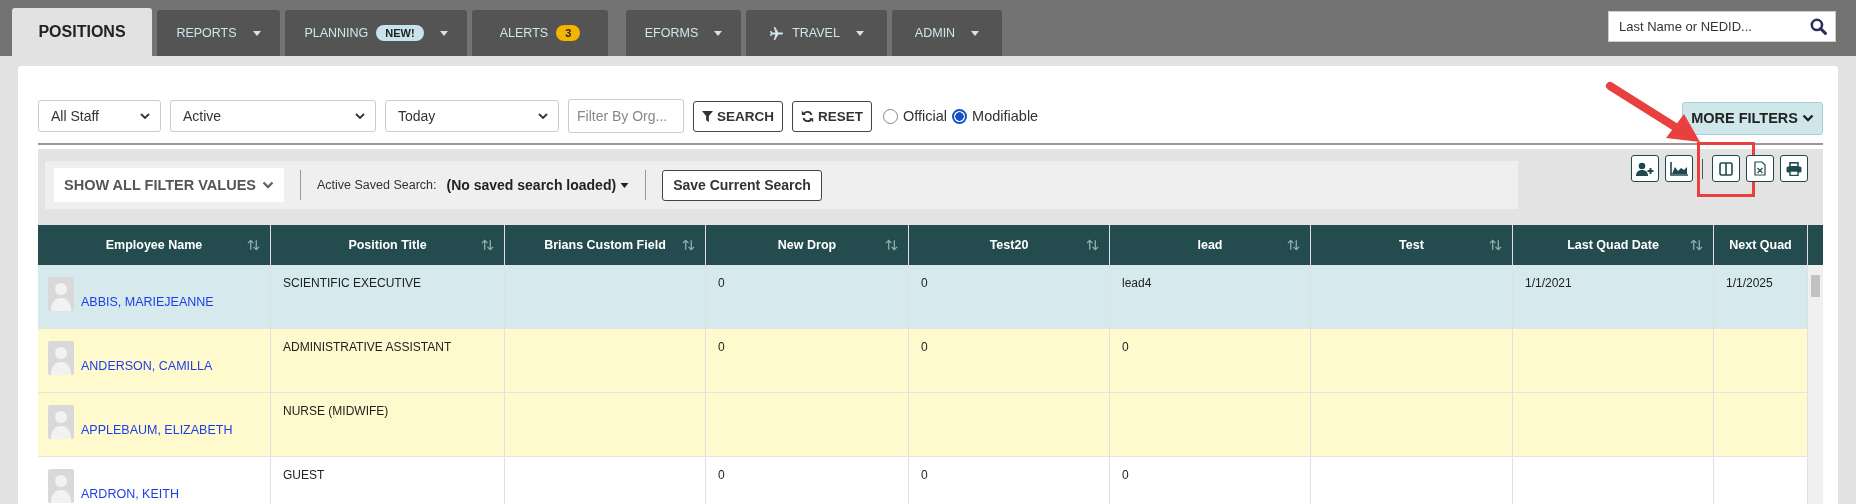 Image resolution: width=1856 pixels, height=504 pixels. What do you see at coordinates (377, 185) in the screenshot?
I see `saved-search-label: Active Saved Search:` at bounding box center [377, 185].